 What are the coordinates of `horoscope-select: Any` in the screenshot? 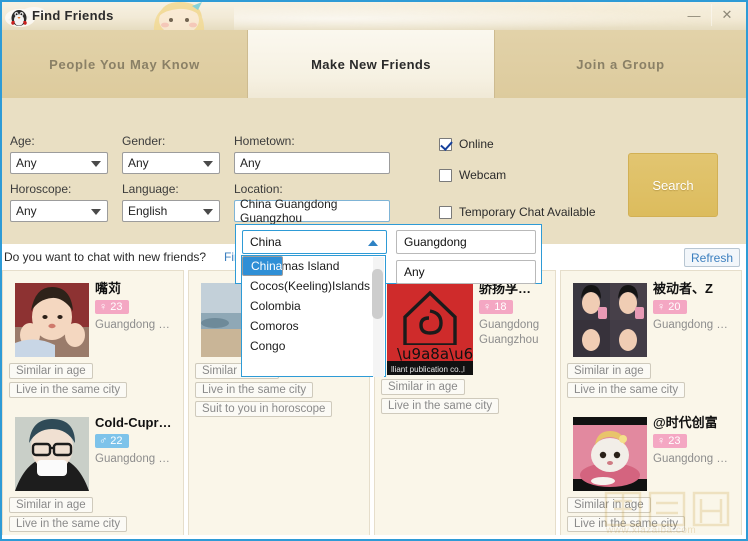 It's located at (59, 211).